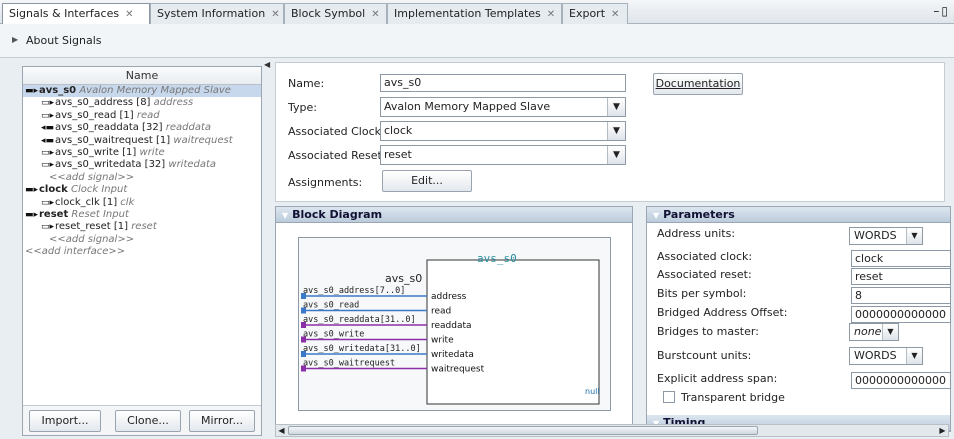 This screenshot has width=954, height=439. What do you see at coordinates (474, 13) in the screenshot?
I see `tab-implementation-templates: Implementation Templates ✕` at bounding box center [474, 13].